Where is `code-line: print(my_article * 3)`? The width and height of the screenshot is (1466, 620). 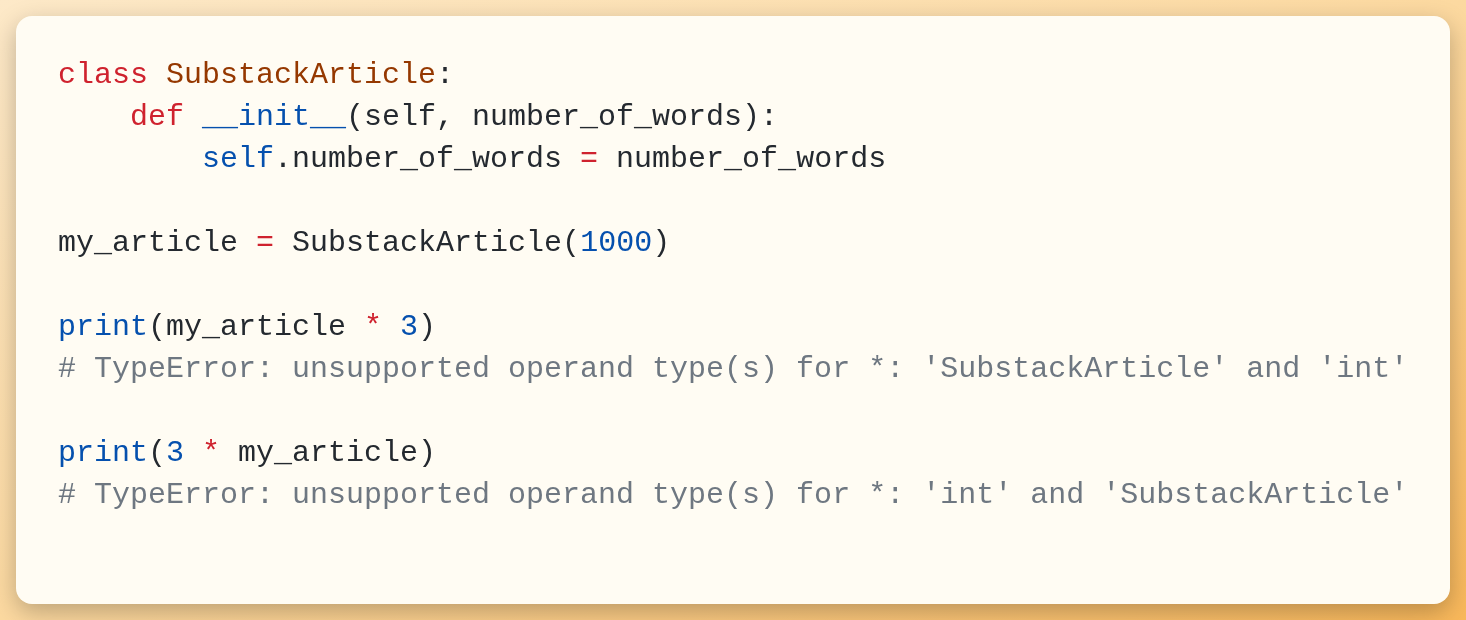 code-line: print(my_article * 3) is located at coordinates (247, 327).